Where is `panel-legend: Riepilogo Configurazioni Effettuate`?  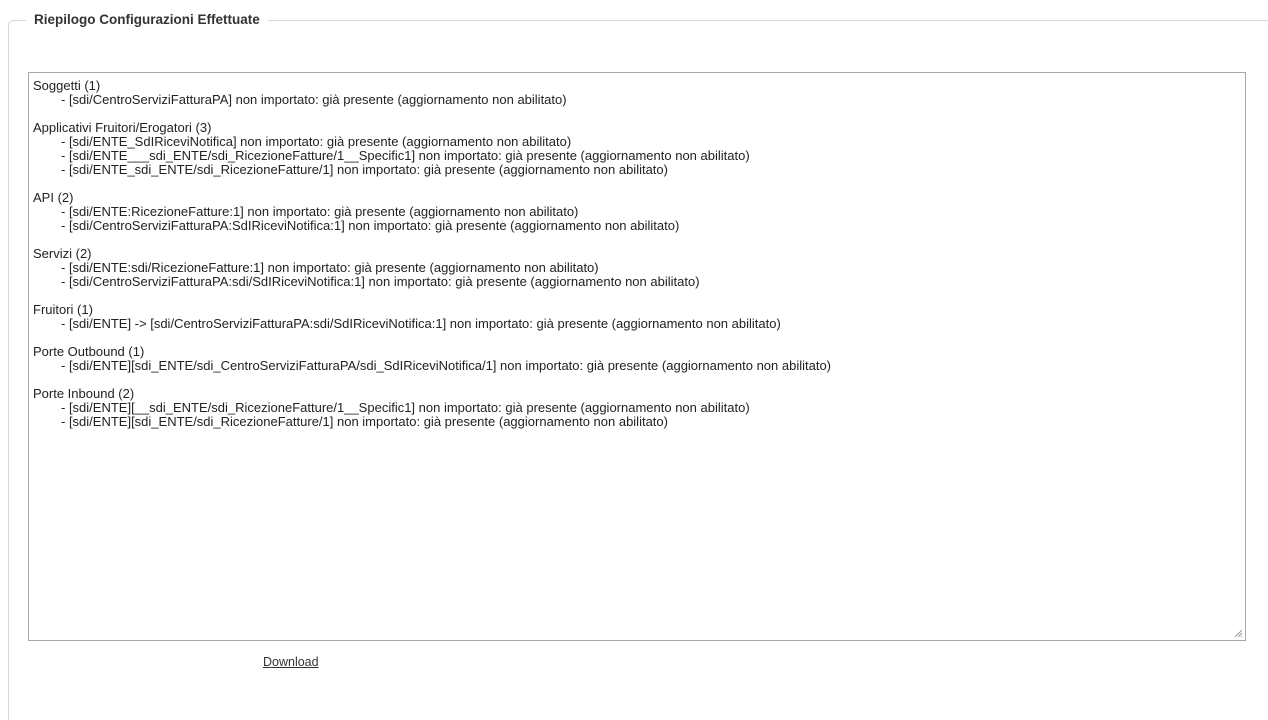 panel-legend: Riepilogo Configurazioni Effettuate is located at coordinates (147, 20).